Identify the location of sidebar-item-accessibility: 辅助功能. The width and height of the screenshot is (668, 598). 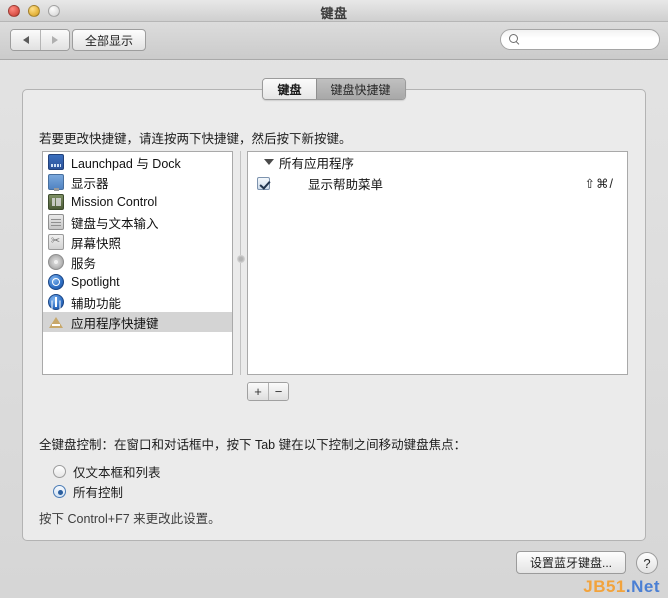
(137, 302).